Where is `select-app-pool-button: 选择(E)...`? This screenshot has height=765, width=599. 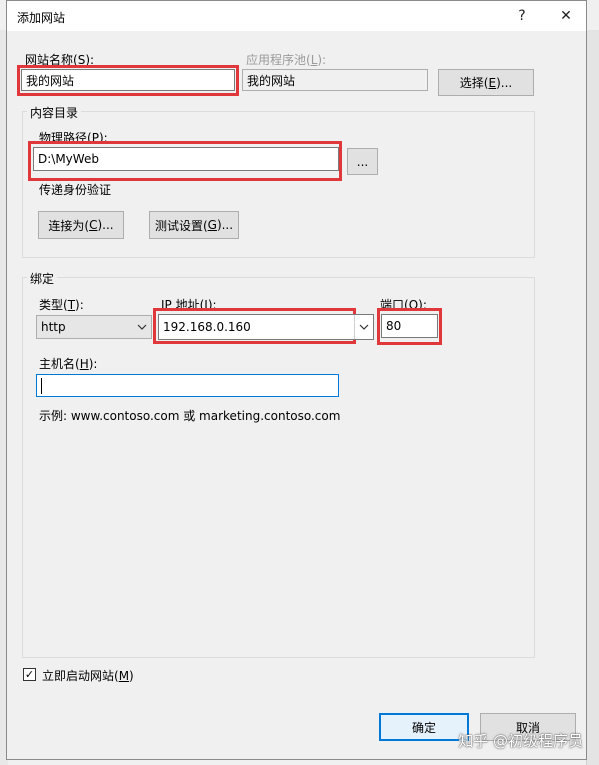
select-app-pool-button: 选择(E)... is located at coordinates (486, 82).